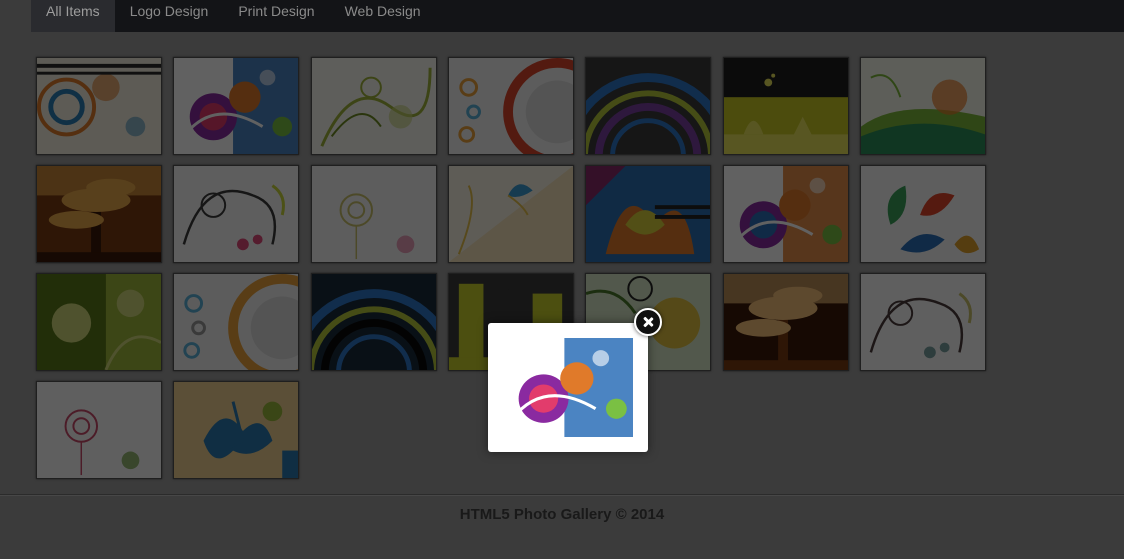  Describe the element at coordinates (648, 322) in the screenshot. I see `close-icon` at that location.